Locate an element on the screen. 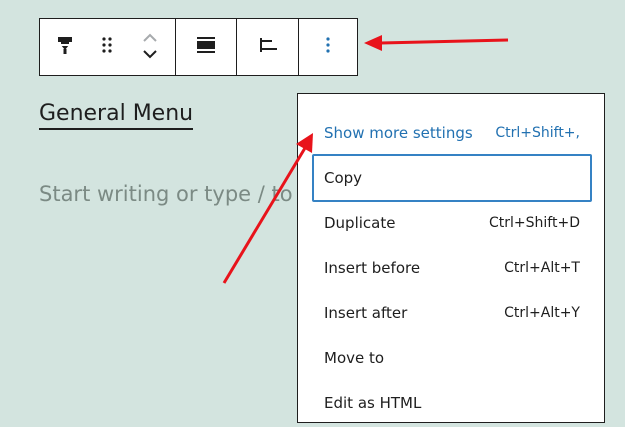 This screenshot has height=427, width=625. menu-item-label: Move to is located at coordinates (354, 358).